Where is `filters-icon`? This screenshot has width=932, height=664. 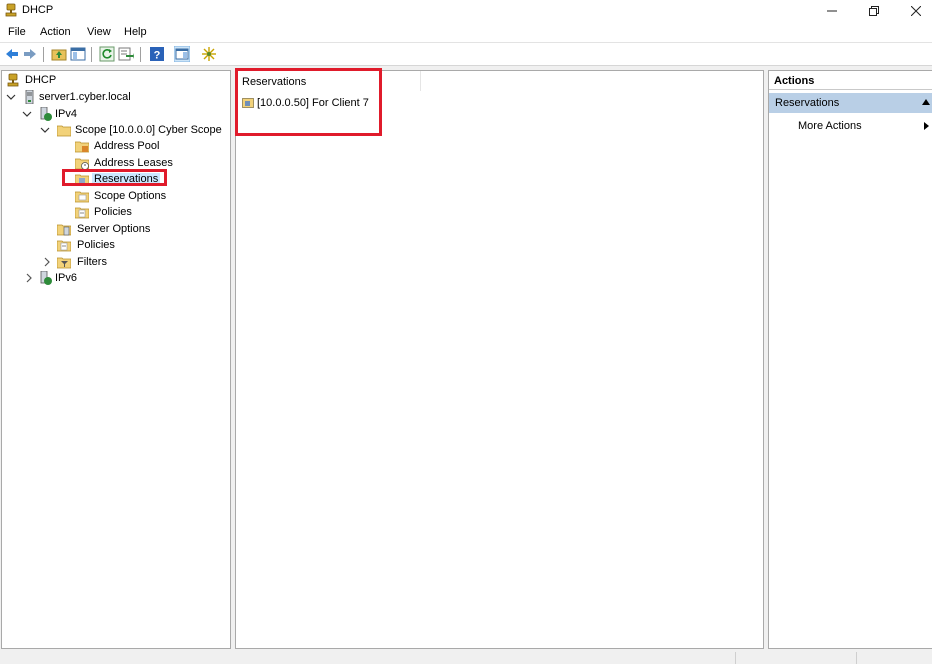 filters-icon is located at coordinates (64, 263).